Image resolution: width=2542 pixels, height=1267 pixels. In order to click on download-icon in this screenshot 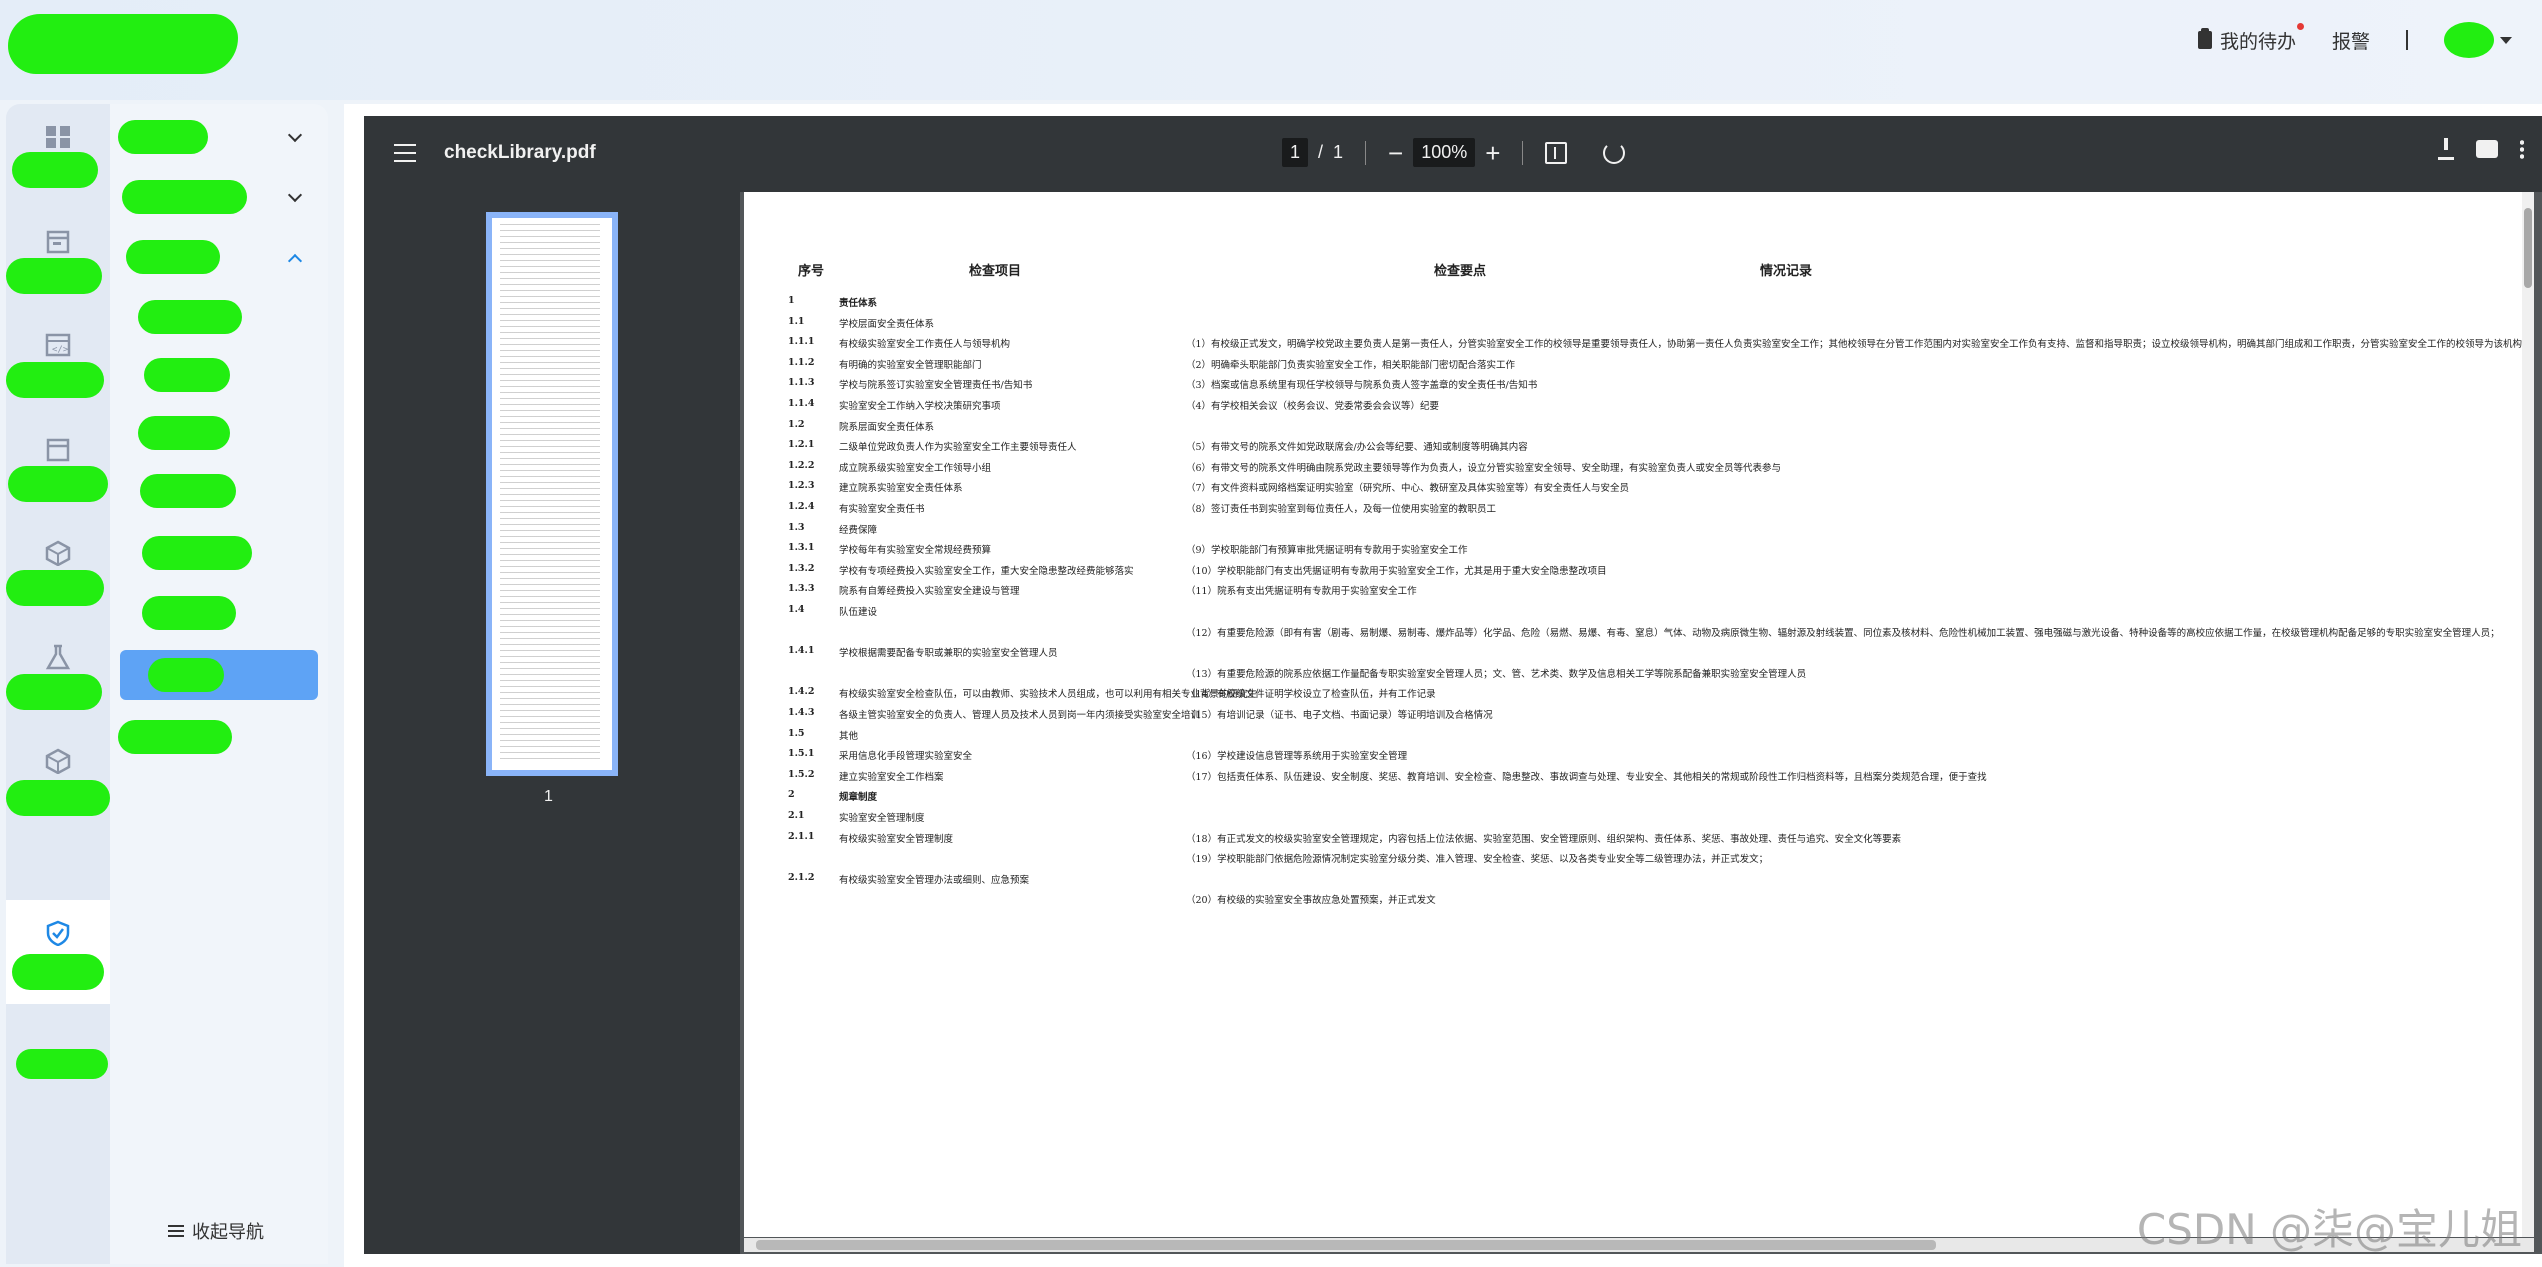, I will do `click(2446, 149)`.